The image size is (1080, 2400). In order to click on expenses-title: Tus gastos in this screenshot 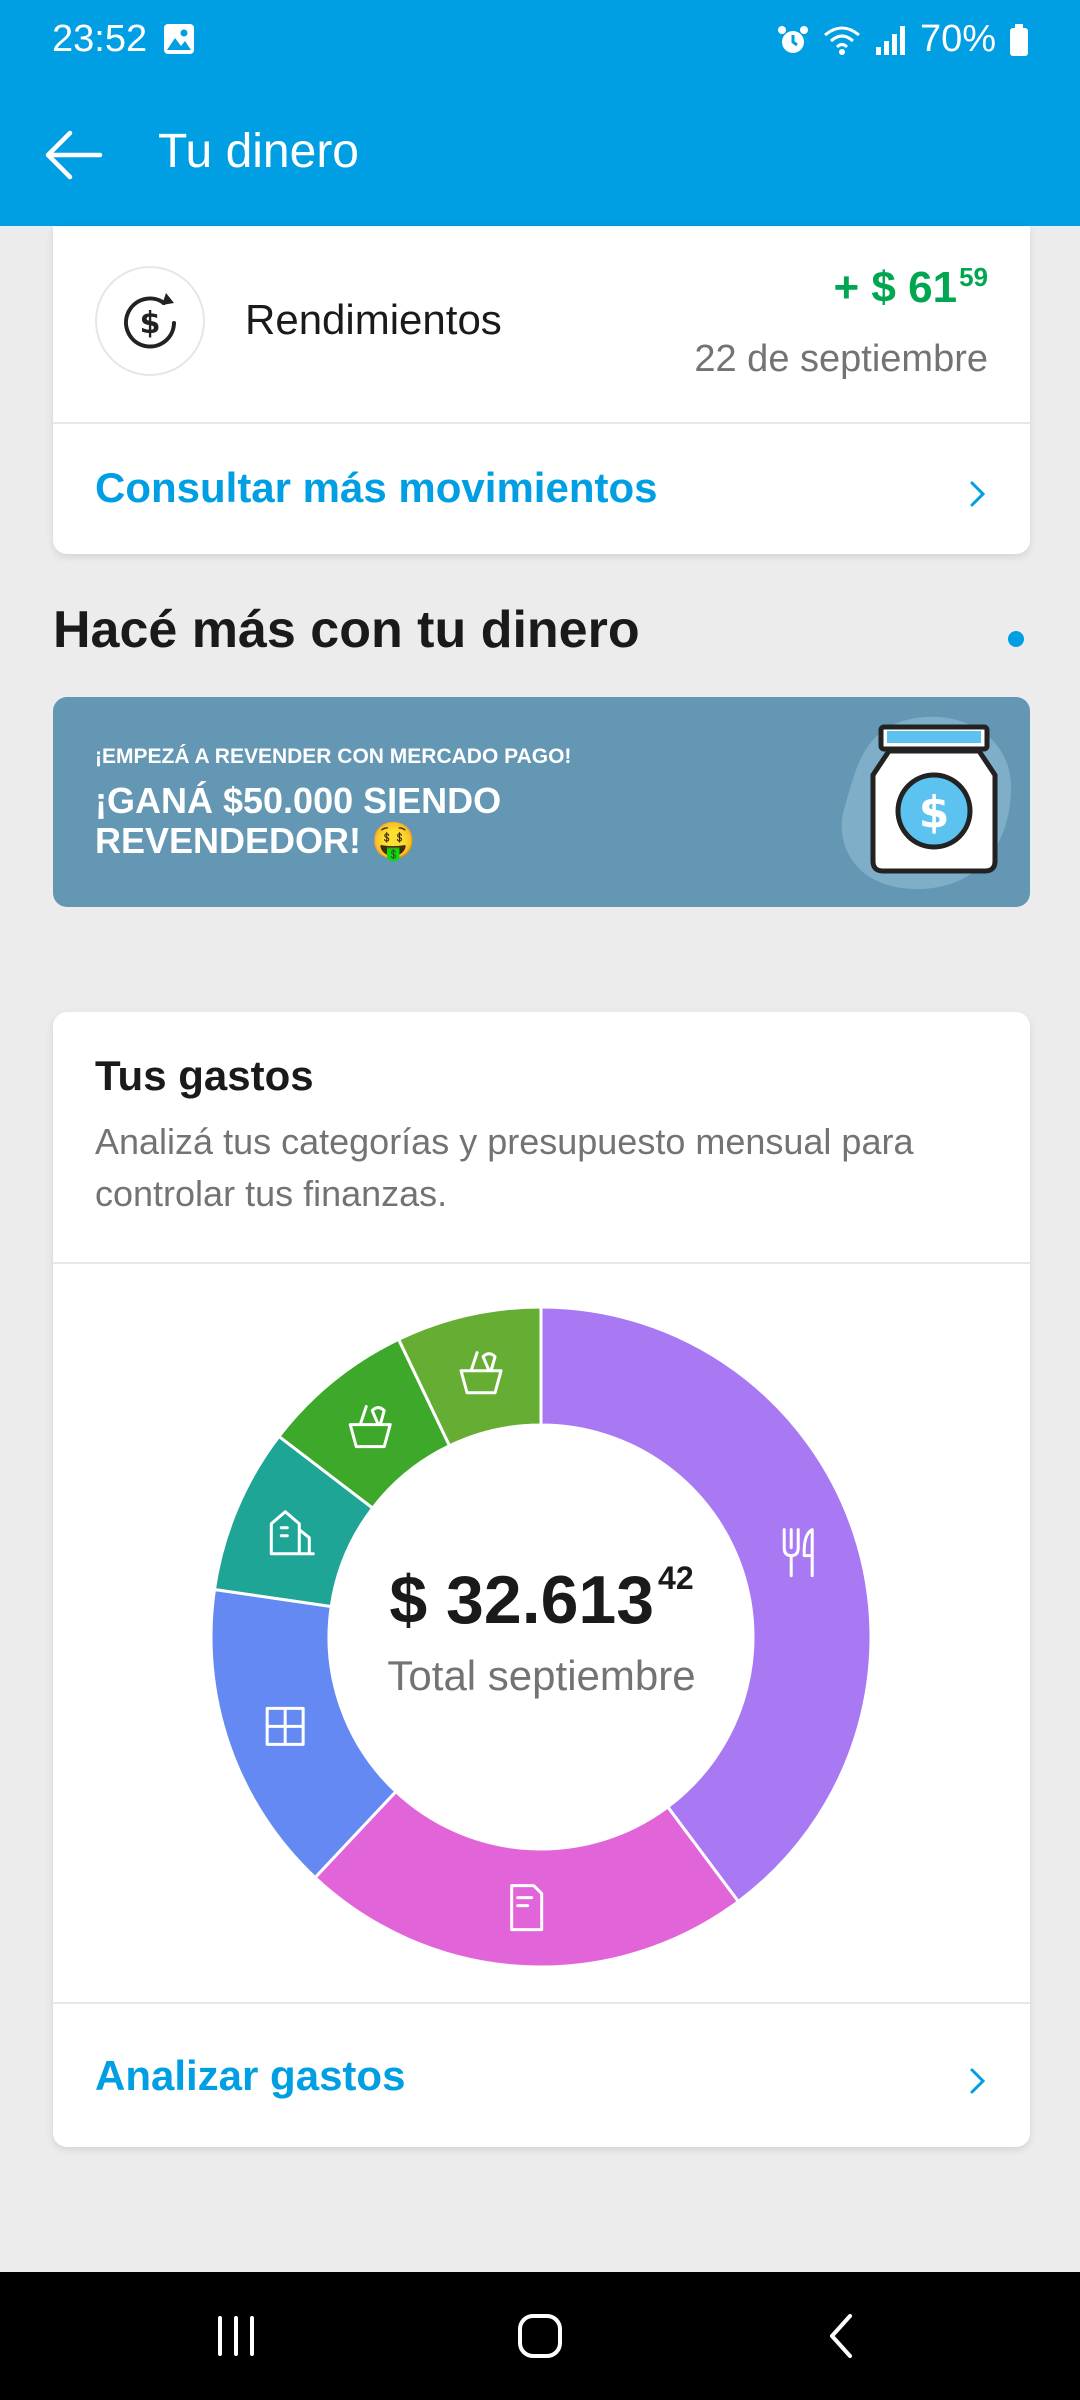, I will do `click(204, 1075)`.